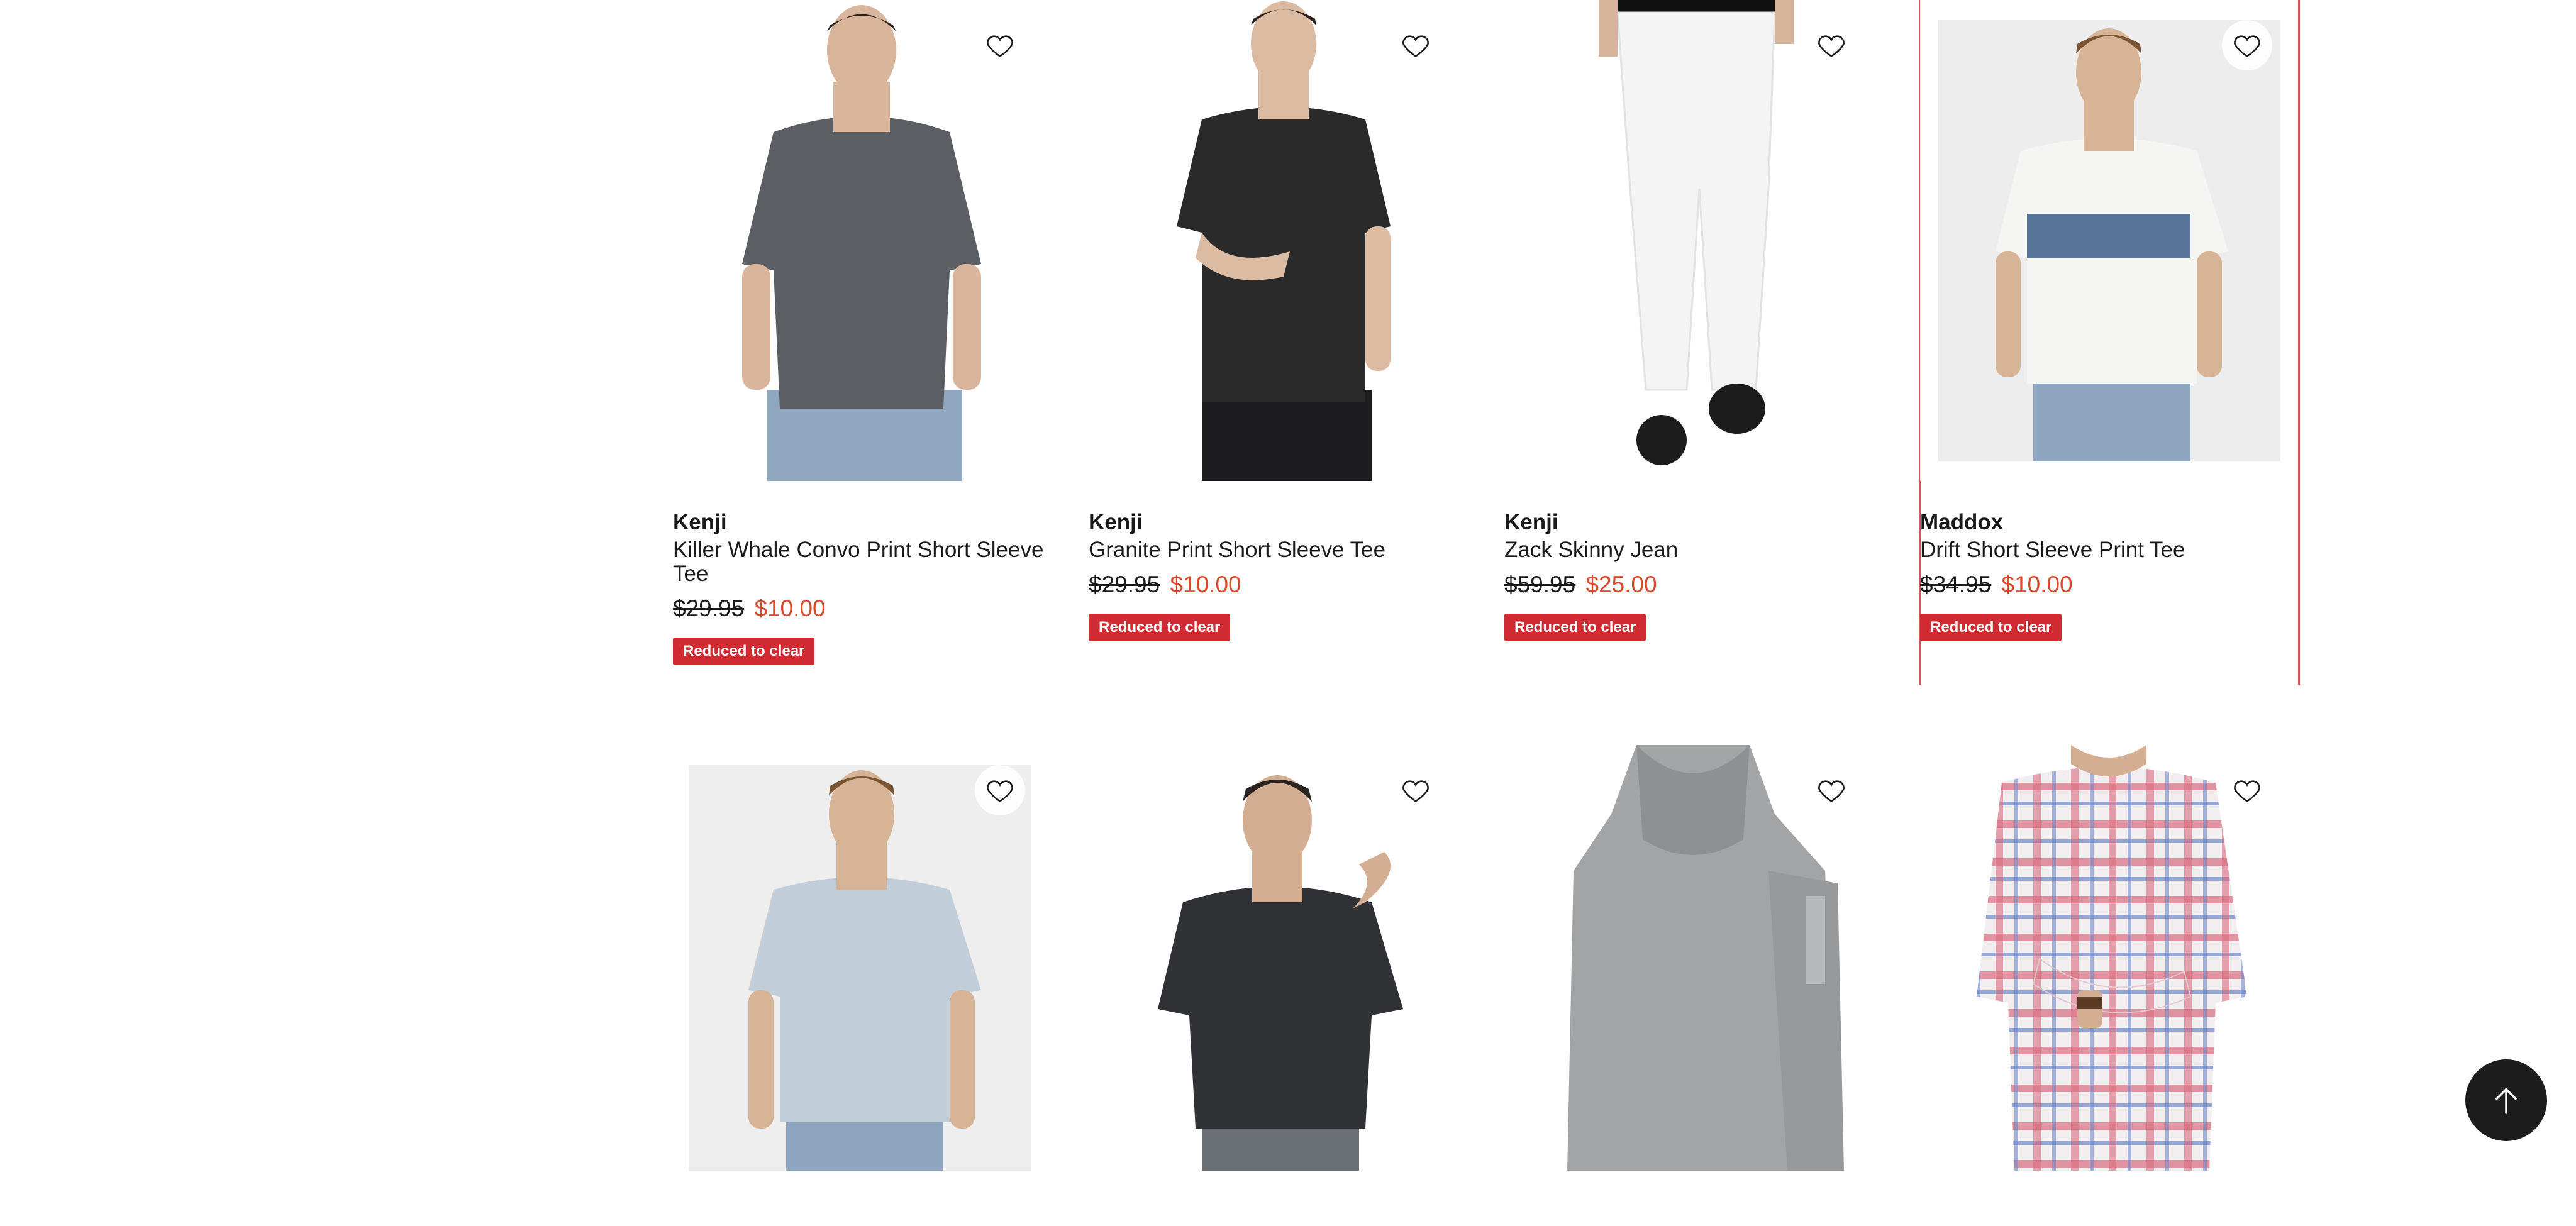  I want to click on product-price: $34.95 $10.00, so click(2108, 585).